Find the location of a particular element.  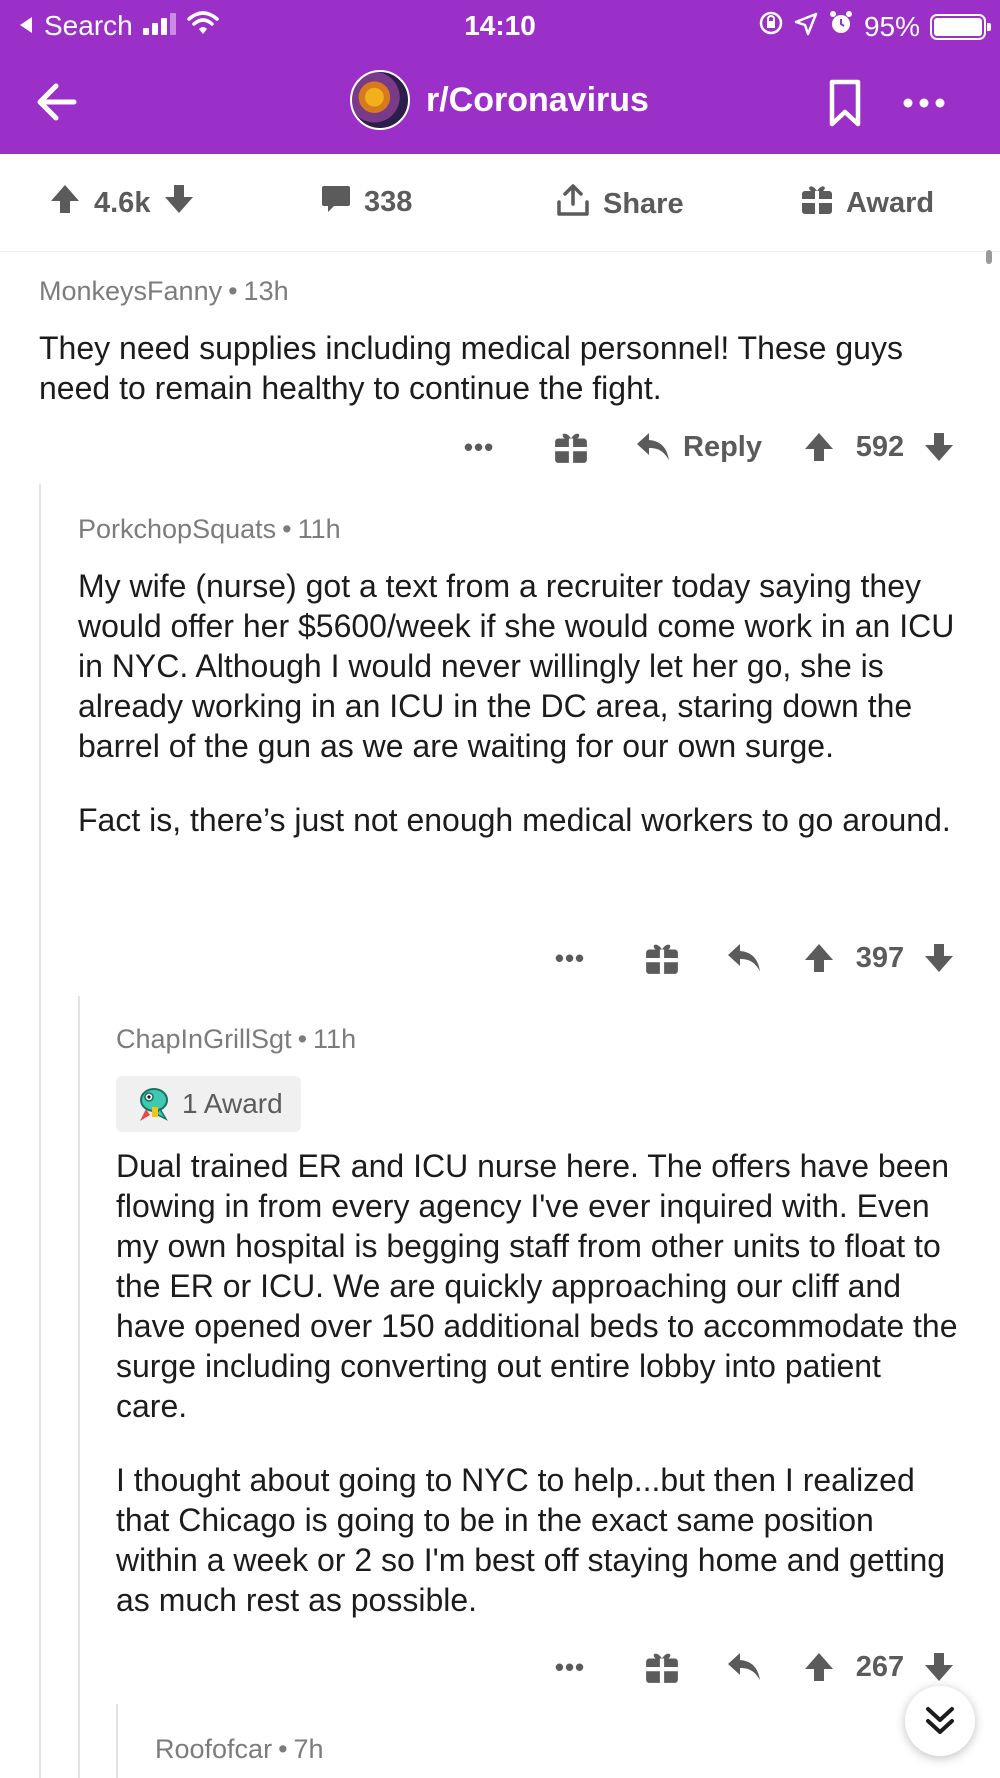

comment-author: MonkeysFanny is located at coordinates (130, 291).